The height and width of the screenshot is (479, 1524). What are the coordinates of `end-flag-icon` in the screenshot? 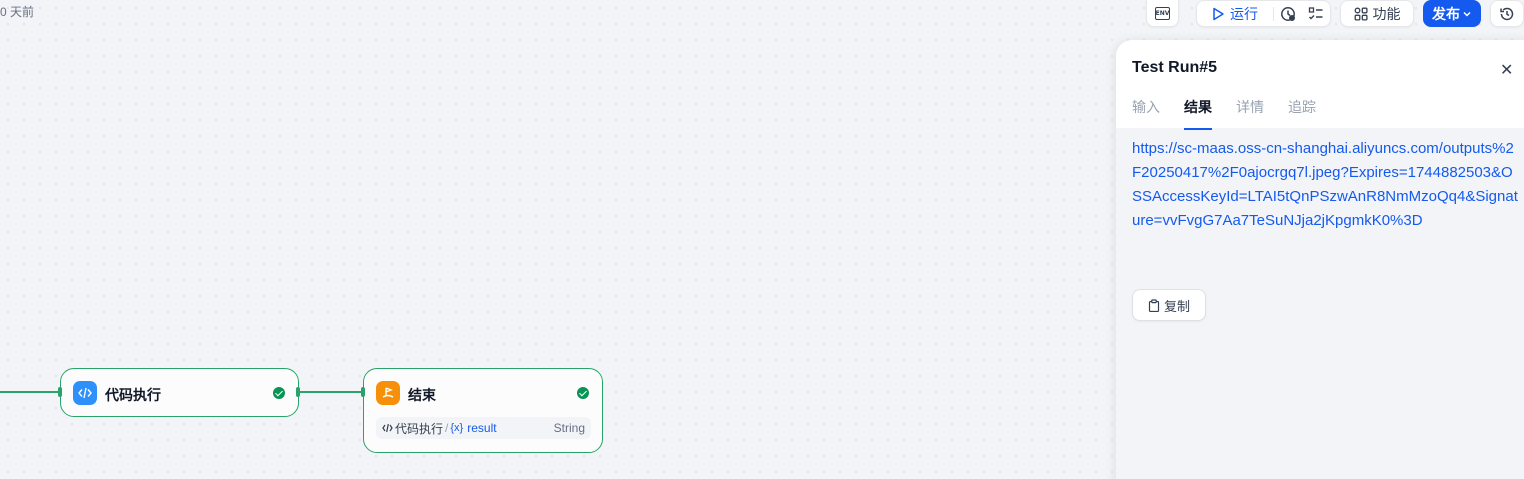 It's located at (388, 393).